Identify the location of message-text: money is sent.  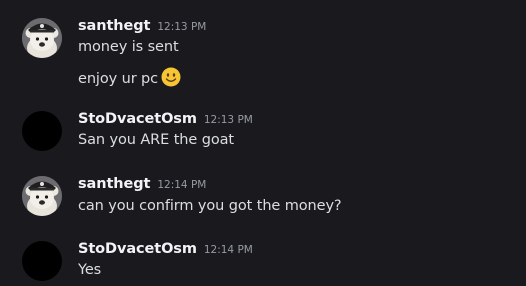
(128, 47).